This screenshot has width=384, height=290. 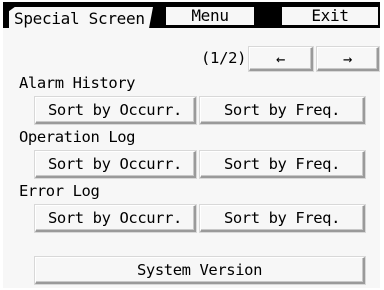 I want to click on section-title-error-log: Error Log, so click(x=59, y=191).